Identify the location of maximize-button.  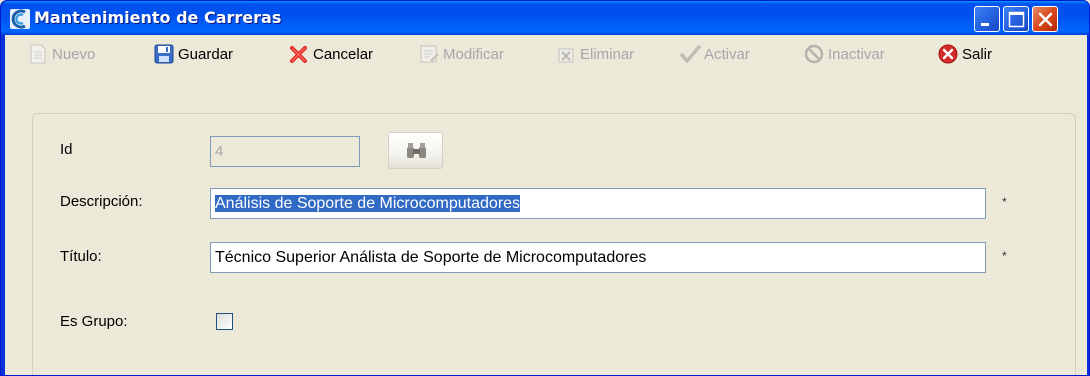
(1016, 19).